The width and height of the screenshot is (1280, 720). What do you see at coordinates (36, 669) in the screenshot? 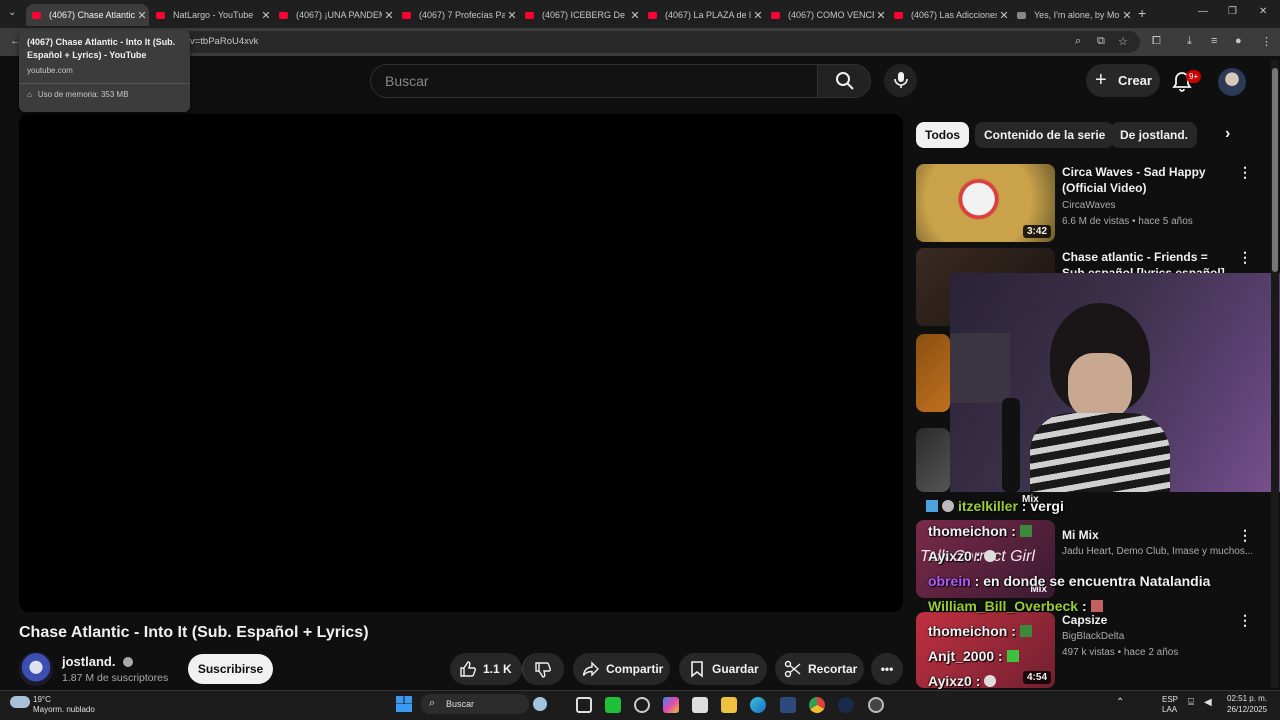
I see `channel-avatar` at bounding box center [36, 669].